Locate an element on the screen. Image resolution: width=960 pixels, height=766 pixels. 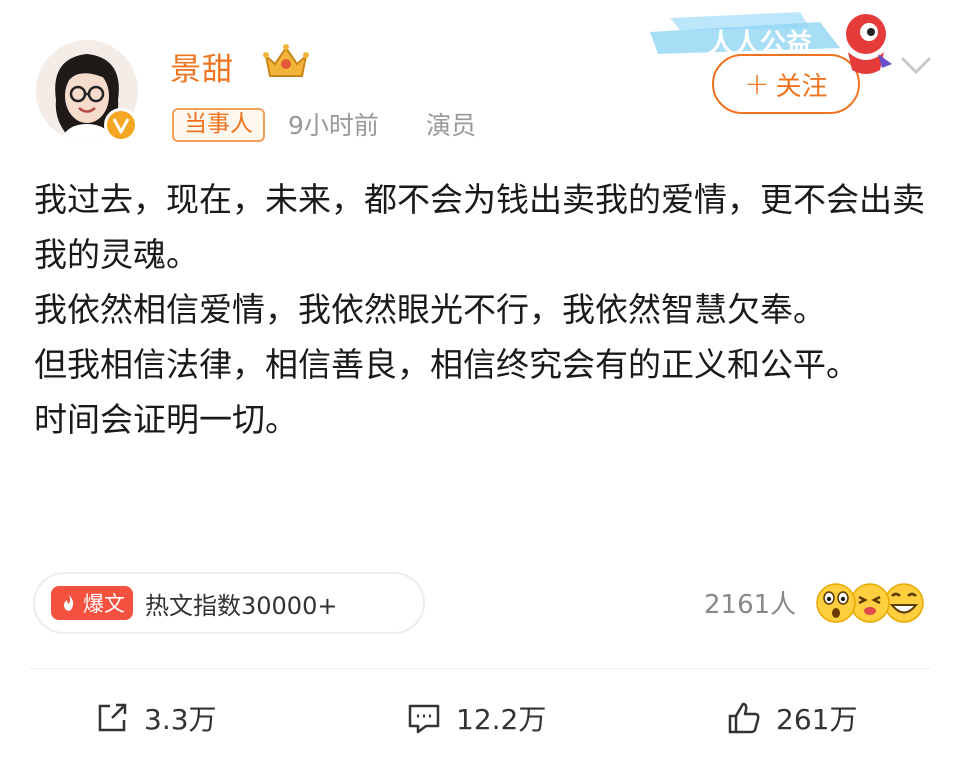
fire-icon is located at coordinates (69, 603).